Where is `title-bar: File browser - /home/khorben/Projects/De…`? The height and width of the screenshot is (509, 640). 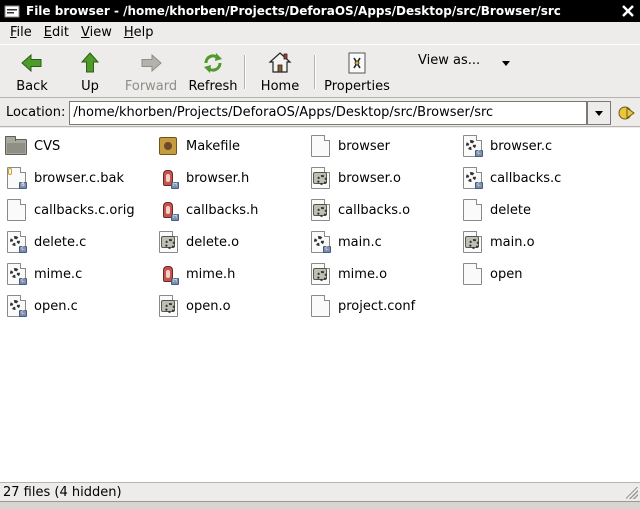
title-bar: File browser - /home/khorben/Projects/De… is located at coordinates (320, 11).